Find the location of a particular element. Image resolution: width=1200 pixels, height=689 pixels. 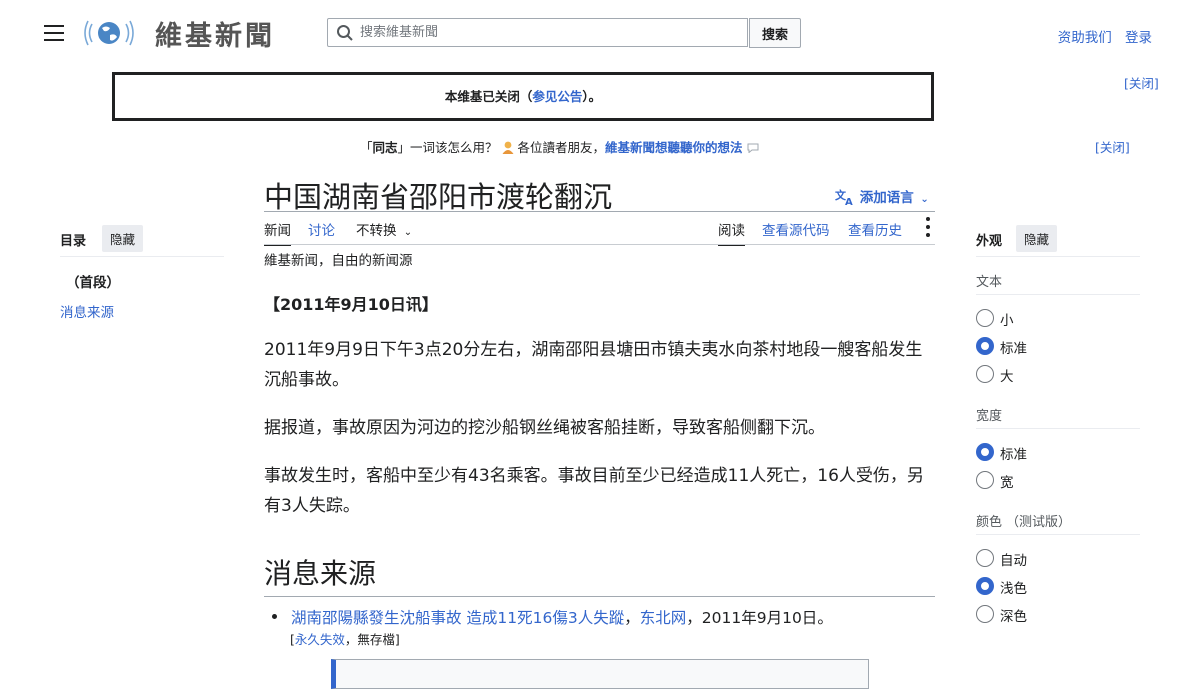

speech-bubble-icon is located at coordinates (753, 148).